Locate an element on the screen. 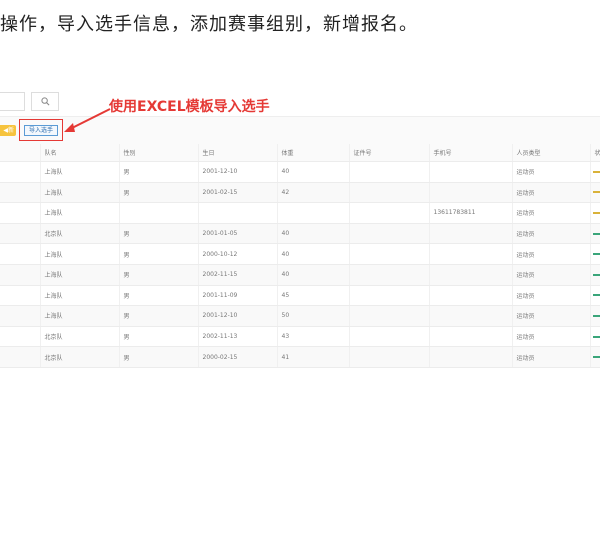 Image resolution: width=600 pixels, height=548 pixels. table-row: 上海队 男 2001-12-10 40 运动员 is located at coordinates (300, 172).